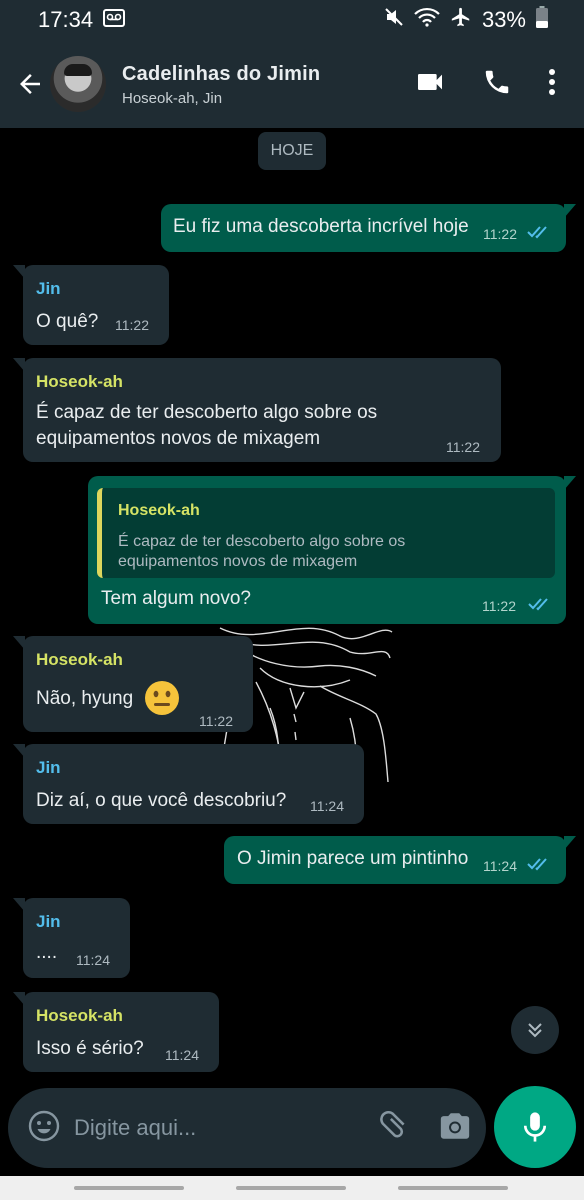  I want to click on more-vert-icon, so click(552, 81).